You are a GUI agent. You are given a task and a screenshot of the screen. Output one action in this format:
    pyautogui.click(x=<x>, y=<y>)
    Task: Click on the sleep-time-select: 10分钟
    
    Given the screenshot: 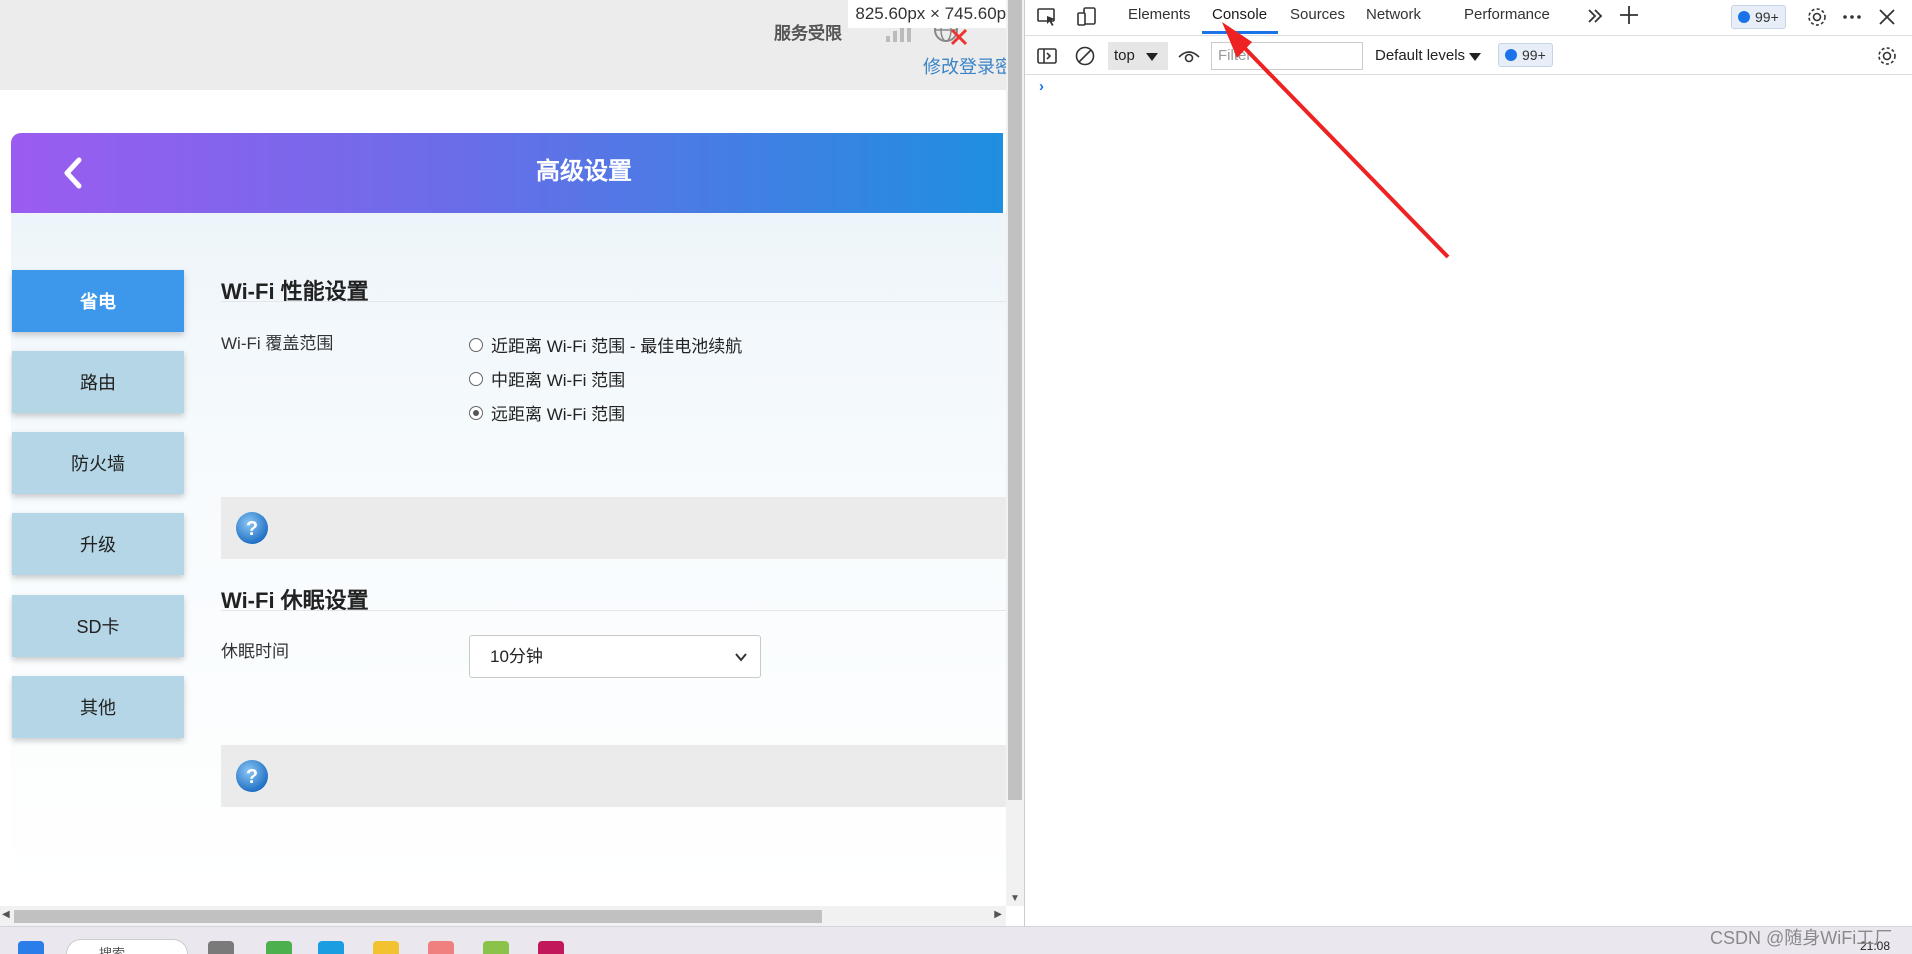 What is the action you would take?
    pyautogui.click(x=615, y=656)
    